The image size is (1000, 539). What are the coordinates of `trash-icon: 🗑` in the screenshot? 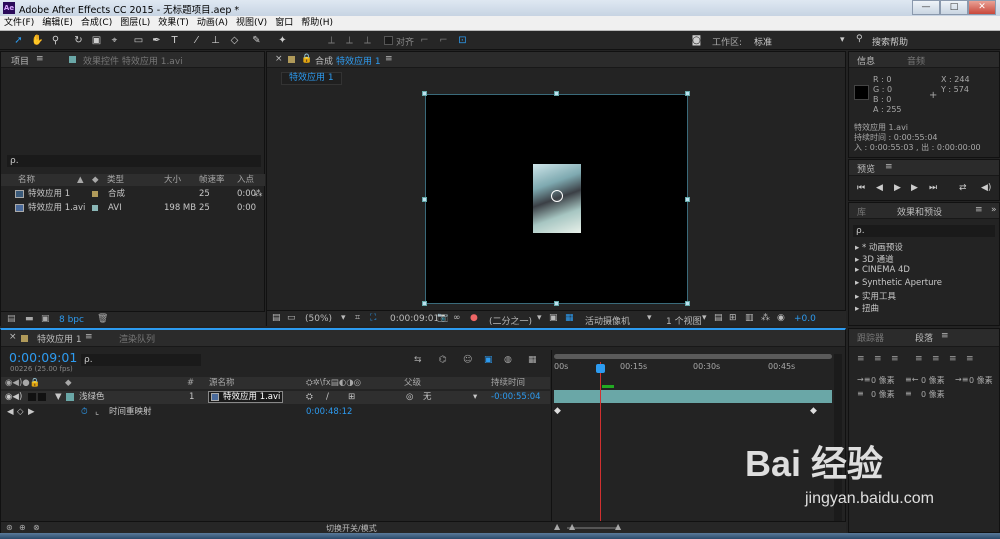 It's located at (102, 319).